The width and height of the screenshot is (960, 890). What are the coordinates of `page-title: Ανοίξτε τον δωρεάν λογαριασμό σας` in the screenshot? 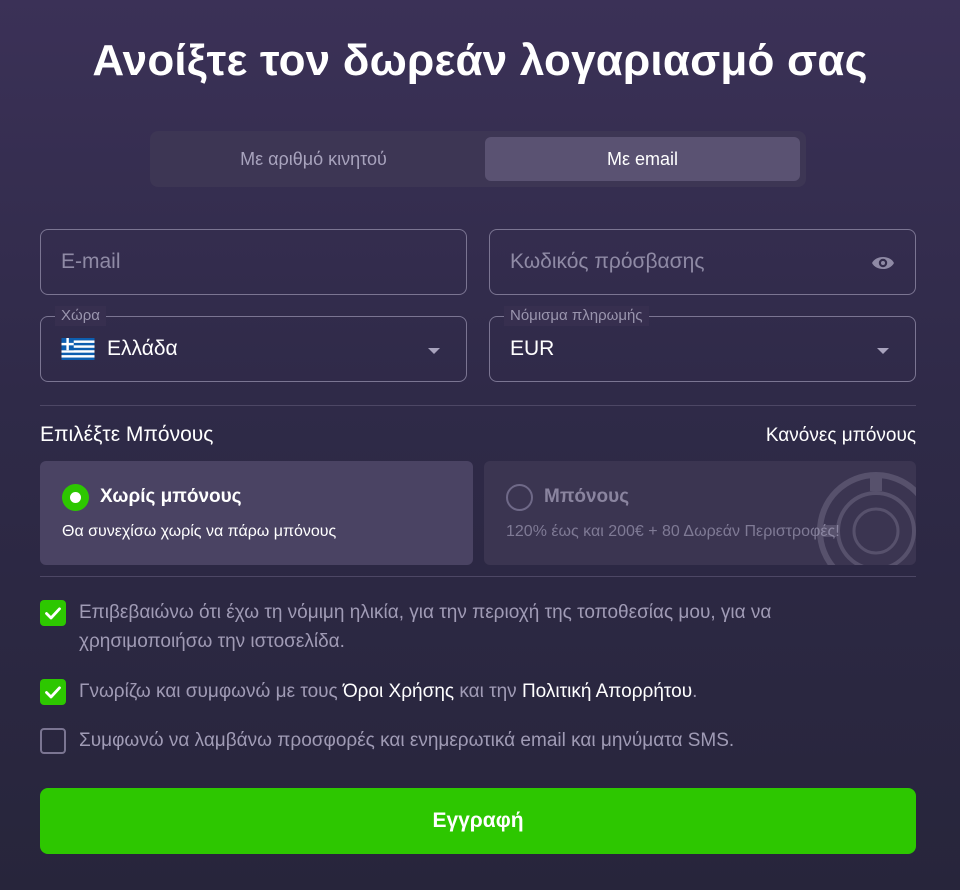 It's located at (480, 60).